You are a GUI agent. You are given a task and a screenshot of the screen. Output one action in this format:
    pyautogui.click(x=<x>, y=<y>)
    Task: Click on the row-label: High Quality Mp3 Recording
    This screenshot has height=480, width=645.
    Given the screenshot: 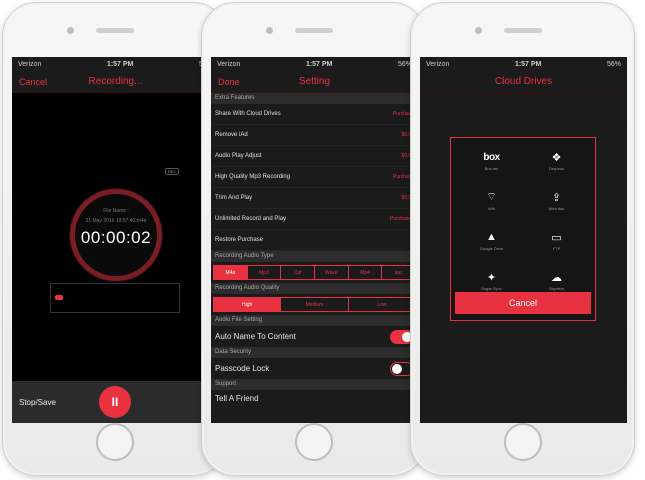 What is the action you would take?
    pyautogui.click(x=253, y=177)
    